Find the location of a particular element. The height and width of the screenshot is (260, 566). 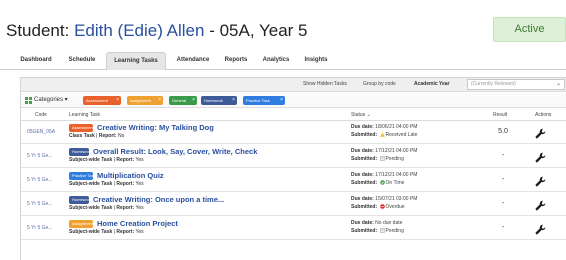

column-header-status: Status ⌄ is located at coordinates (361, 115).